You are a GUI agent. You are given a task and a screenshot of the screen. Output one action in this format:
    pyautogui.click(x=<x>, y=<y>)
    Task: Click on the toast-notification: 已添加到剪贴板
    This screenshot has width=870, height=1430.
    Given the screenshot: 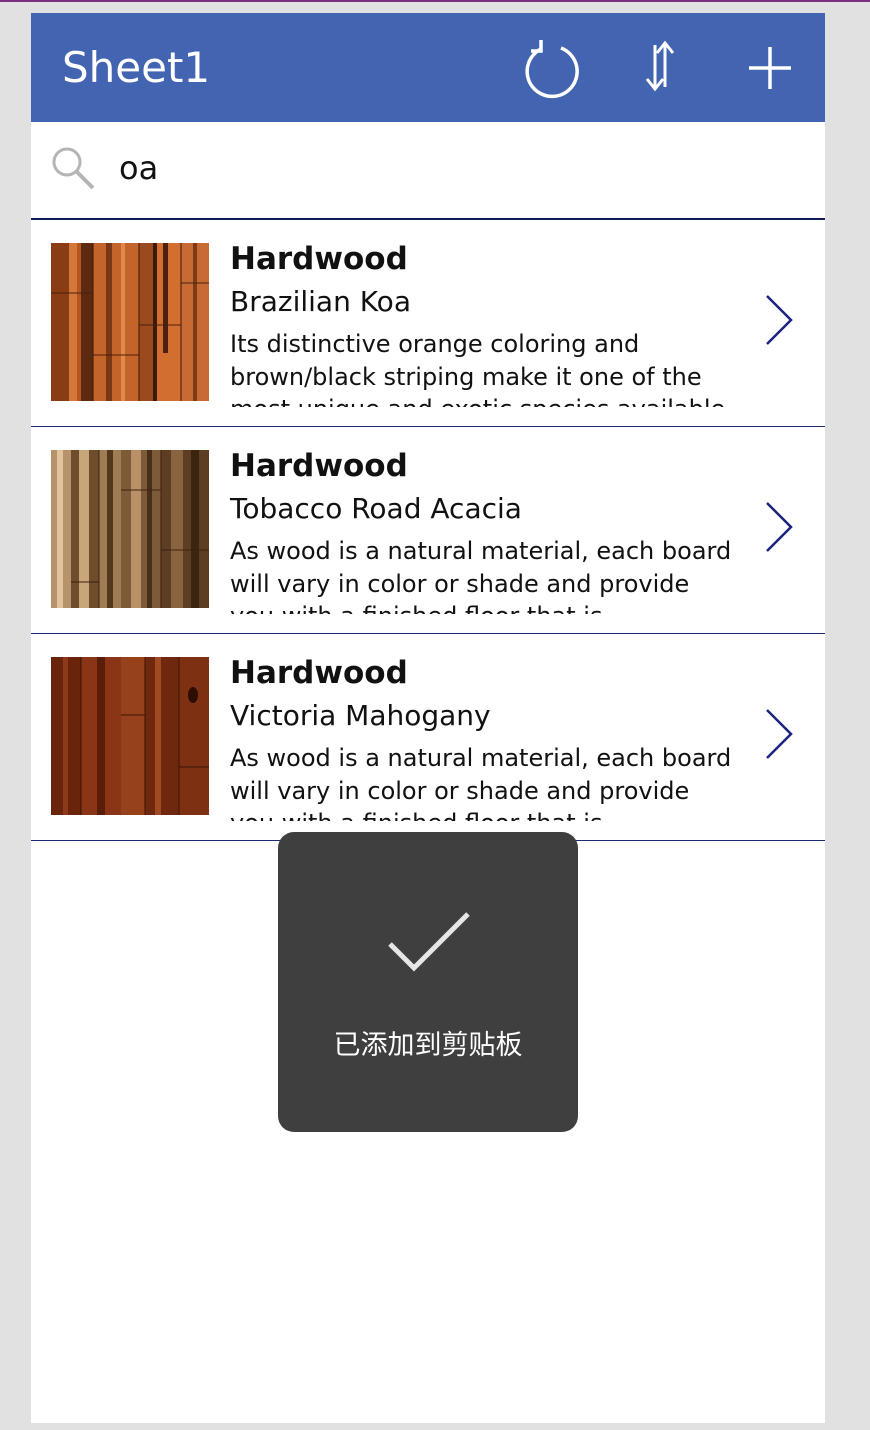 What is the action you would take?
    pyautogui.click(x=428, y=982)
    